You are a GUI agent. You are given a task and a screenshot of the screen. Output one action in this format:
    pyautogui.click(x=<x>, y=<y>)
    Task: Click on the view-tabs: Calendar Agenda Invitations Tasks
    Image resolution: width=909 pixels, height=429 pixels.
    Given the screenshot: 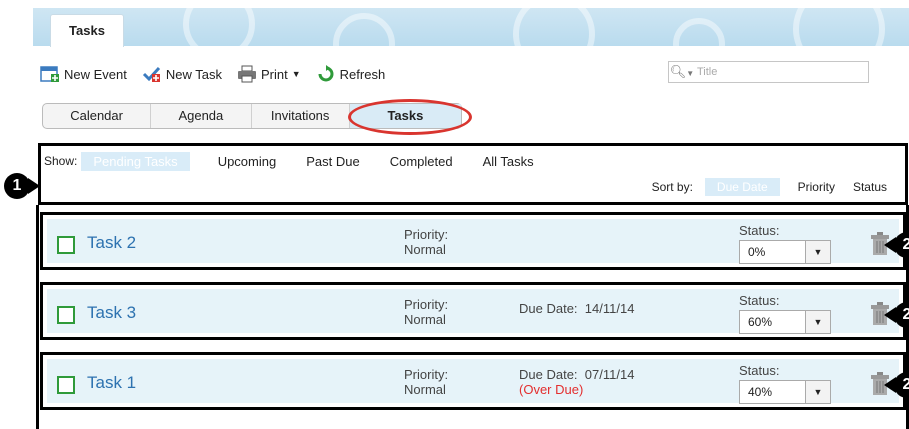 What is the action you would take?
    pyautogui.click(x=252, y=116)
    